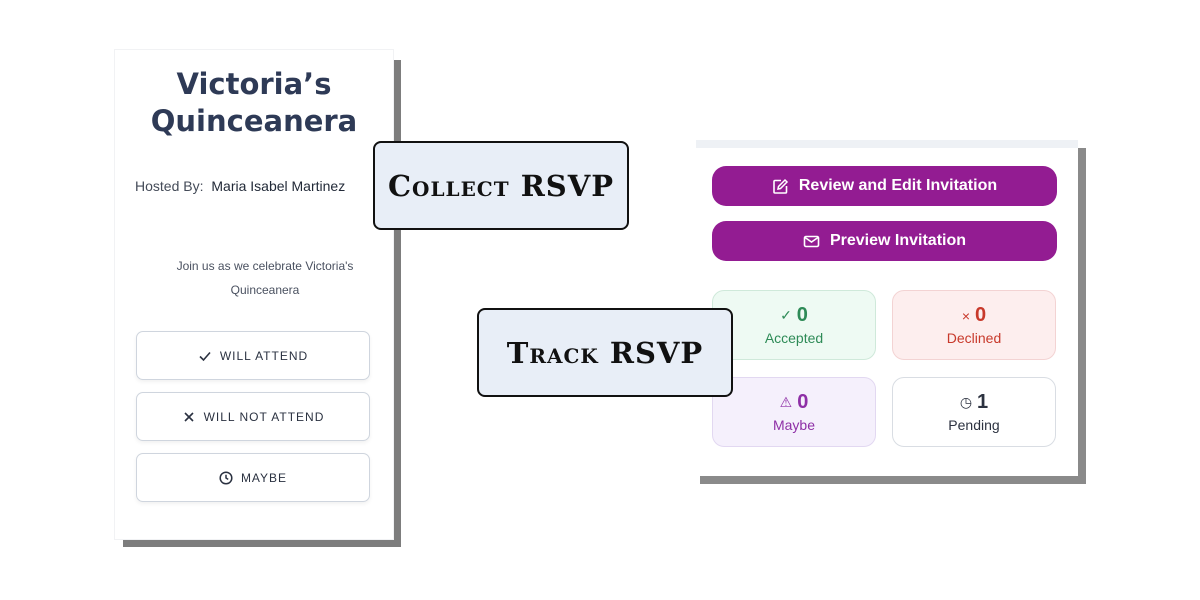 The width and height of the screenshot is (1200, 600). What do you see at coordinates (264, 416) in the screenshot?
I see `will-not-attend-label: WILL NOT ATTEND` at bounding box center [264, 416].